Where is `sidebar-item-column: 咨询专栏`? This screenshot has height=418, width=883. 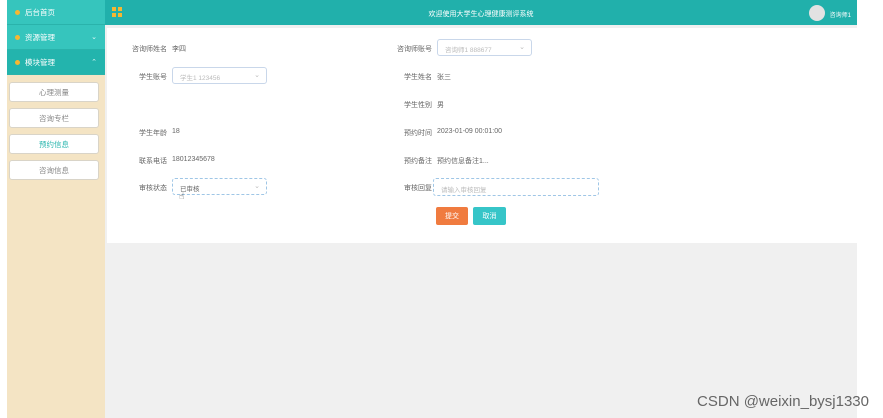
sidebar-item-column: 咨询专栏 is located at coordinates (54, 118).